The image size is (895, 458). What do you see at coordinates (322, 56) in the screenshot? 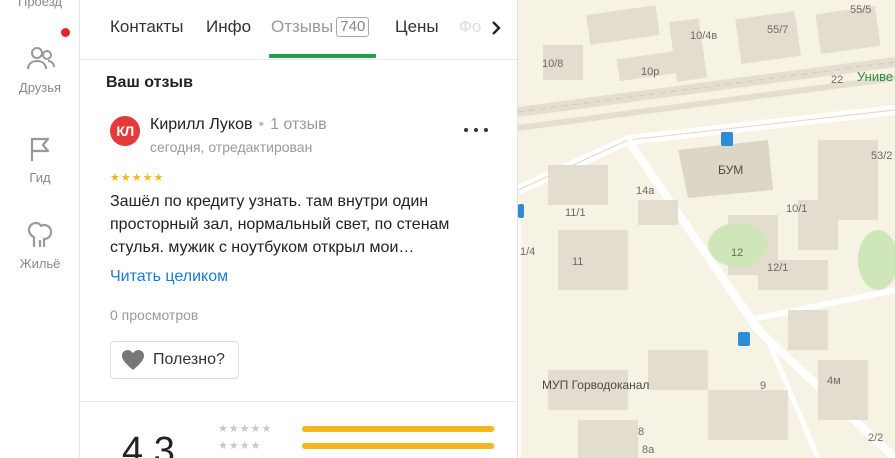
I see `active-tab-indicator` at bounding box center [322, 56].